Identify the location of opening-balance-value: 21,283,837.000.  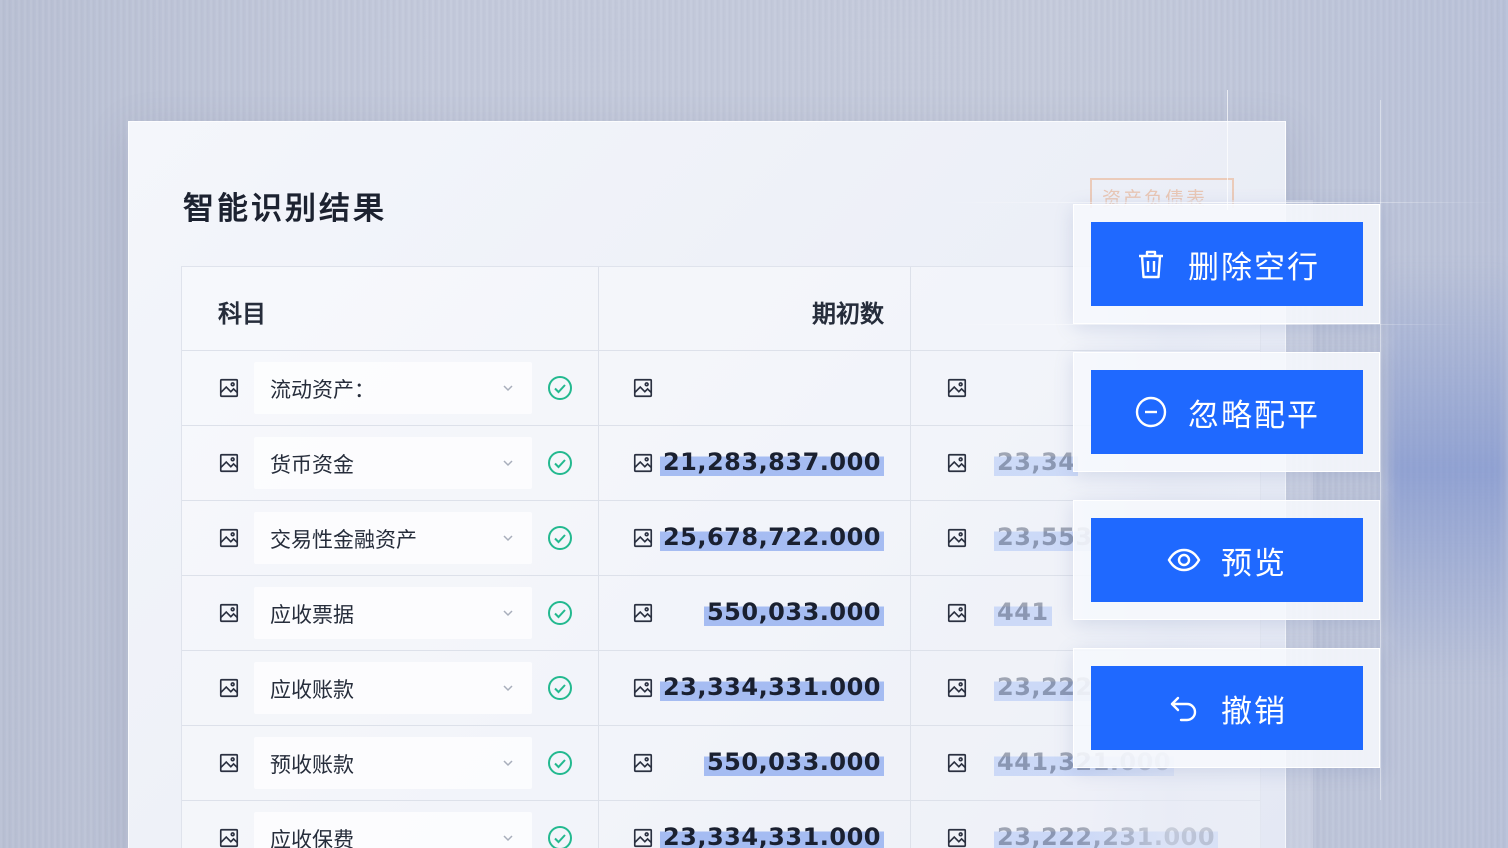
(753, 462).